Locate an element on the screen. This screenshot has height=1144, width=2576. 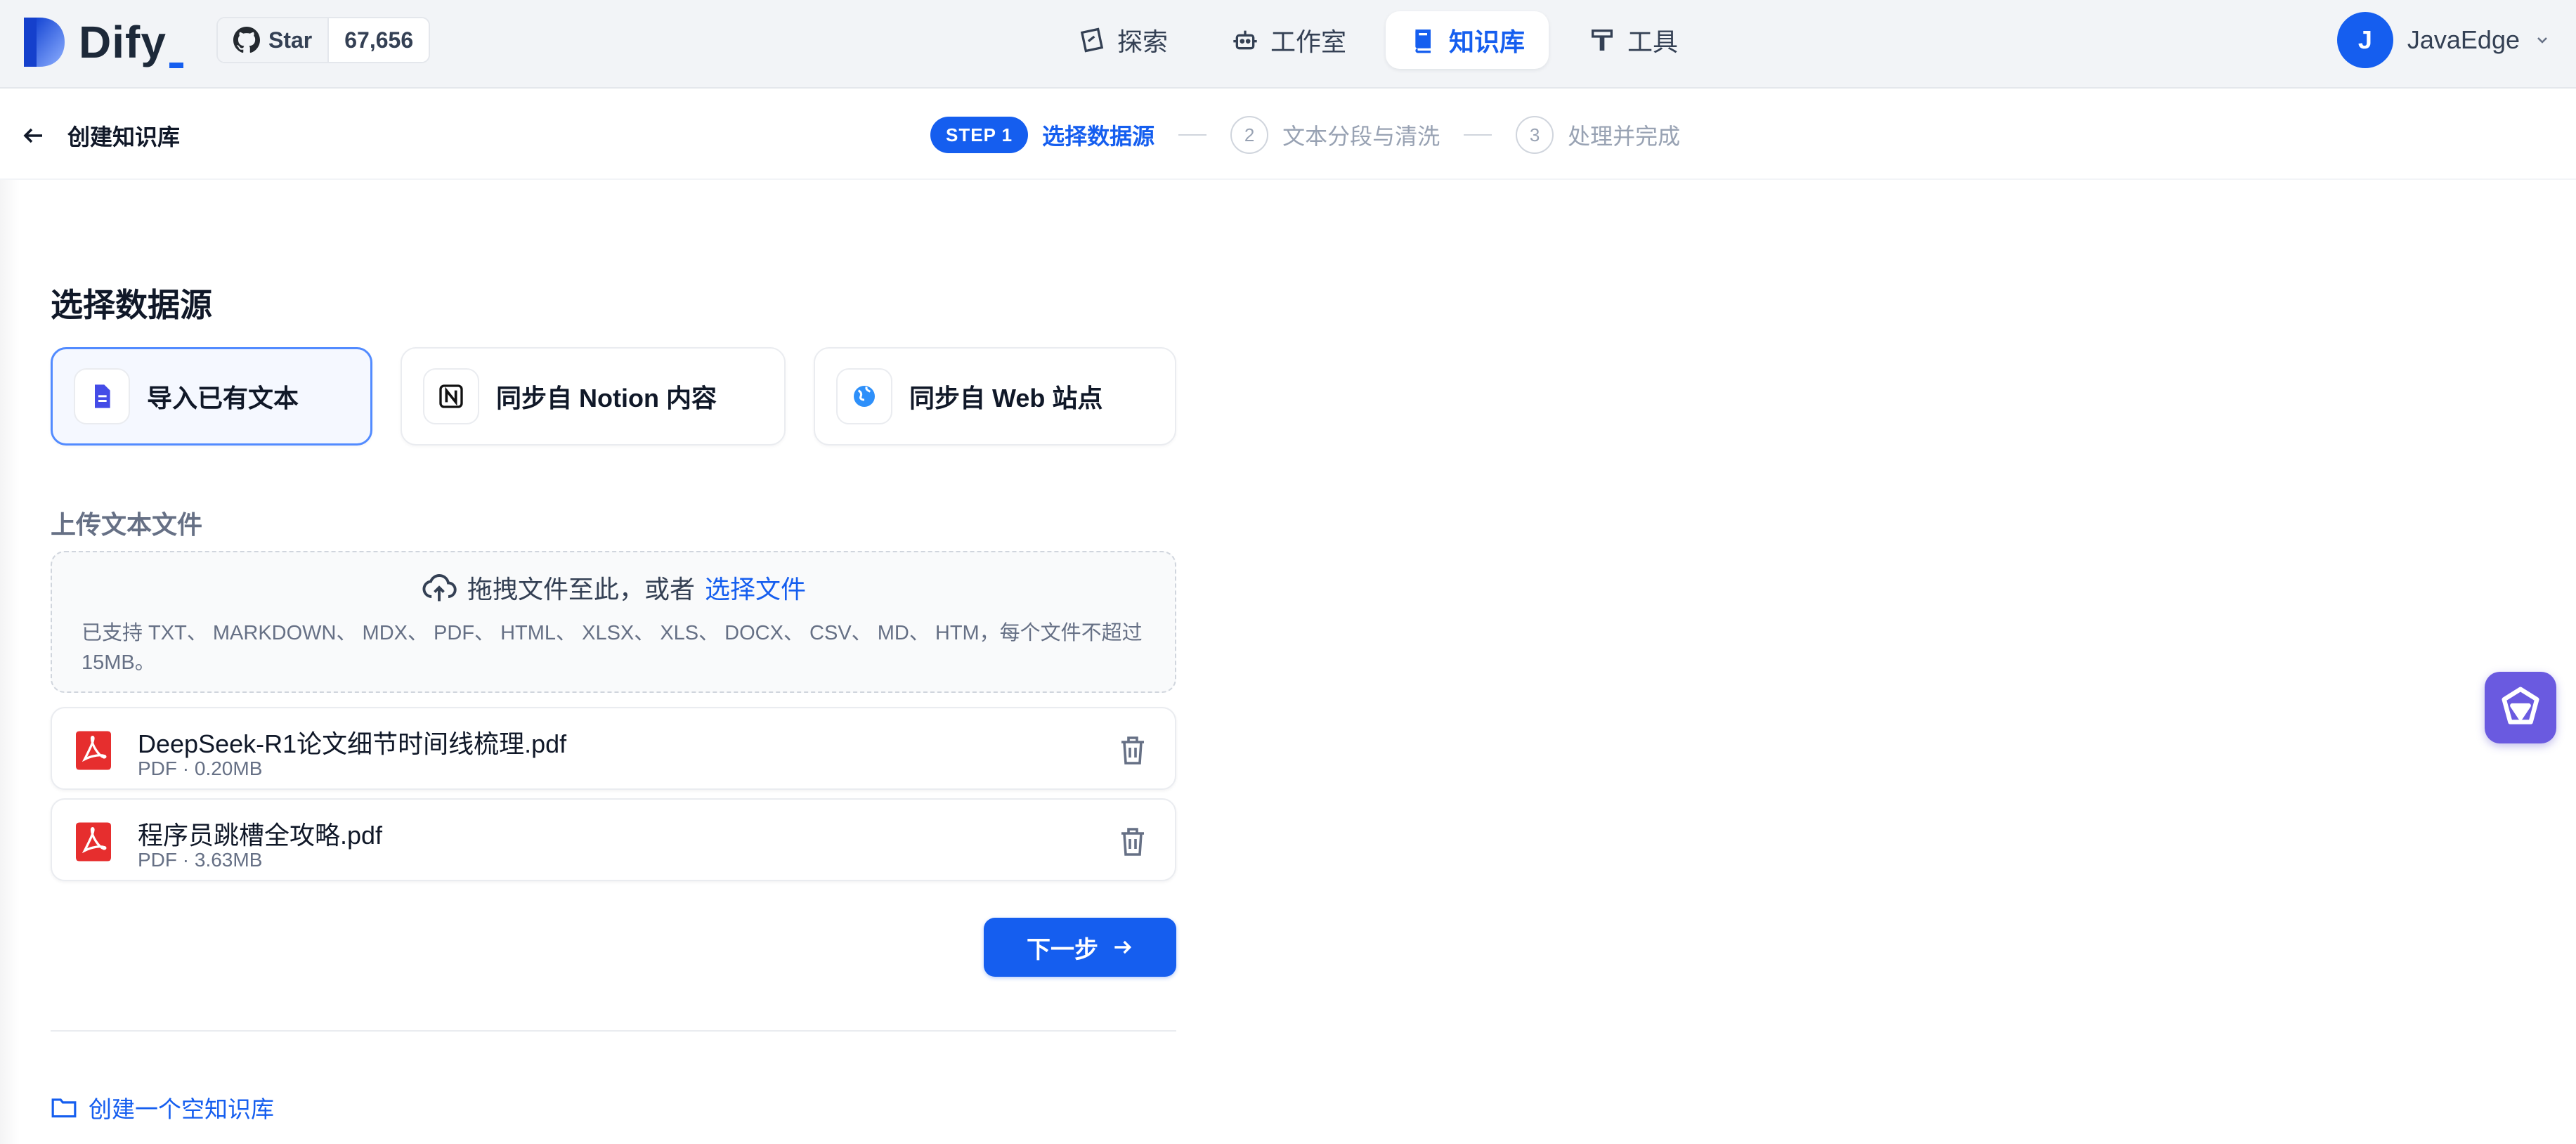
source-notion: 同步自 Notion 内容 is located at coordinates (593, 396).